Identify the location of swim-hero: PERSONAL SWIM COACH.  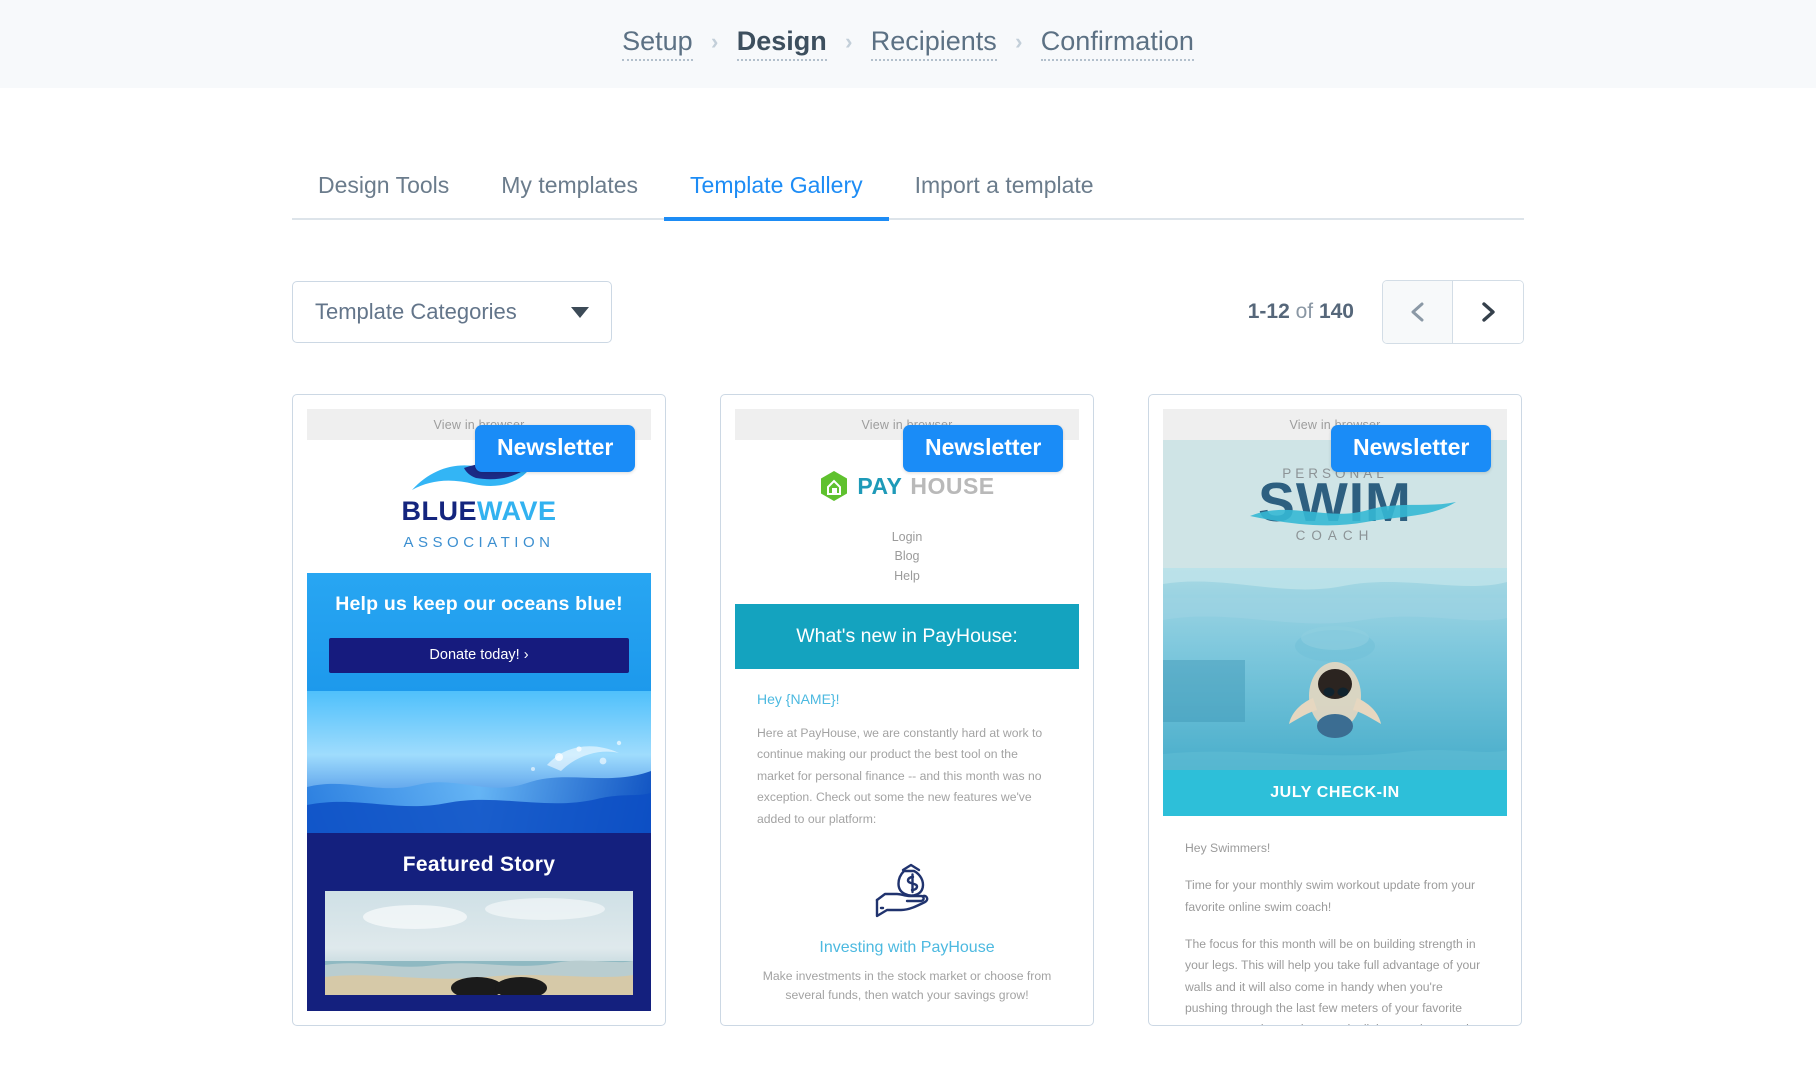
(1335, 605).